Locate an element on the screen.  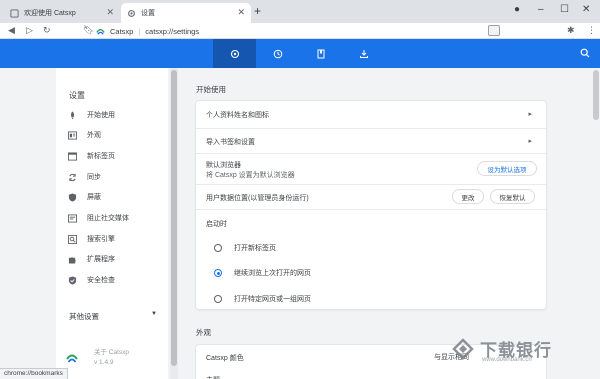
downloads-header-button is located at coordinates (363, 53).